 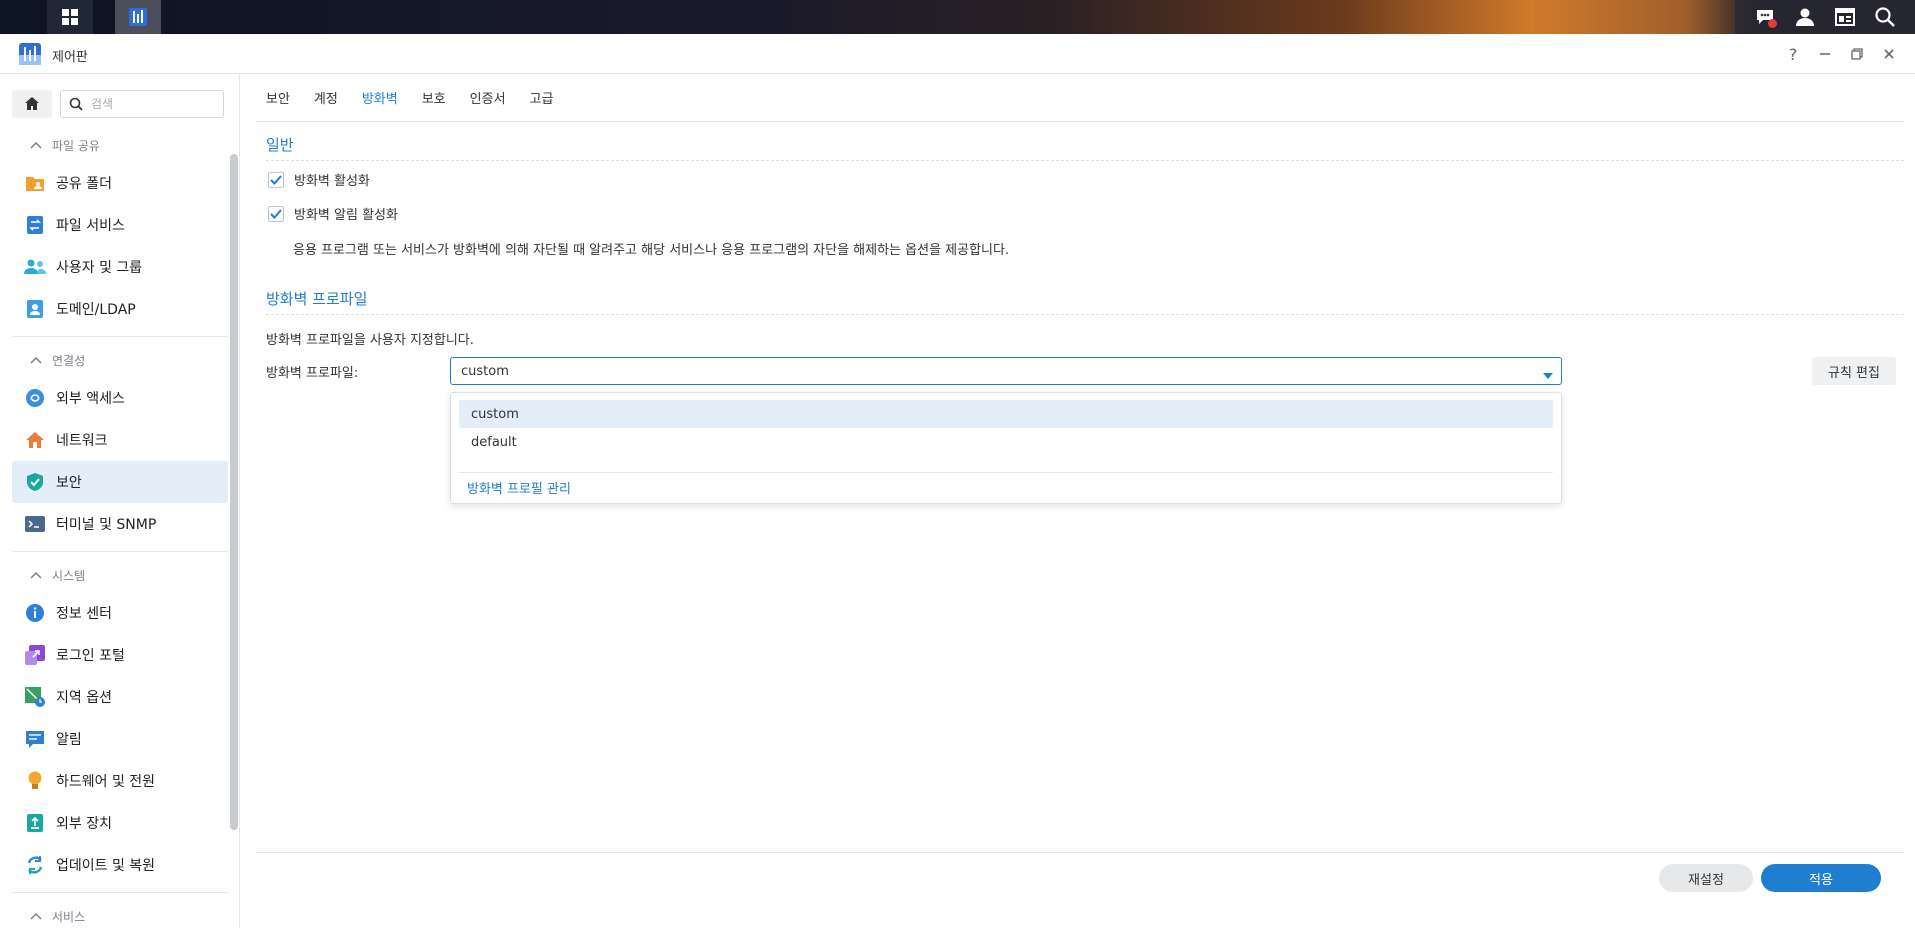 I want to click on home-button, so click(x=32, y=104).